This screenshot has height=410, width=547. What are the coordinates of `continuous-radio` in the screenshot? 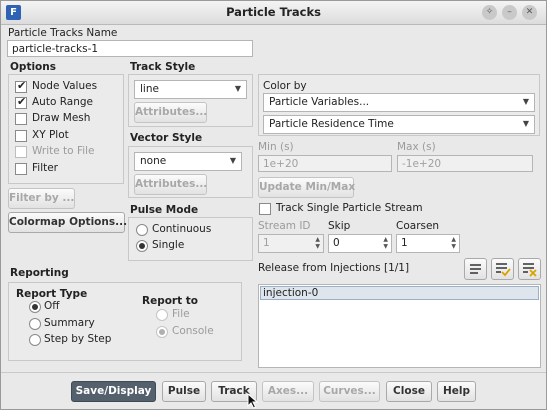 It's located at (142, 230).